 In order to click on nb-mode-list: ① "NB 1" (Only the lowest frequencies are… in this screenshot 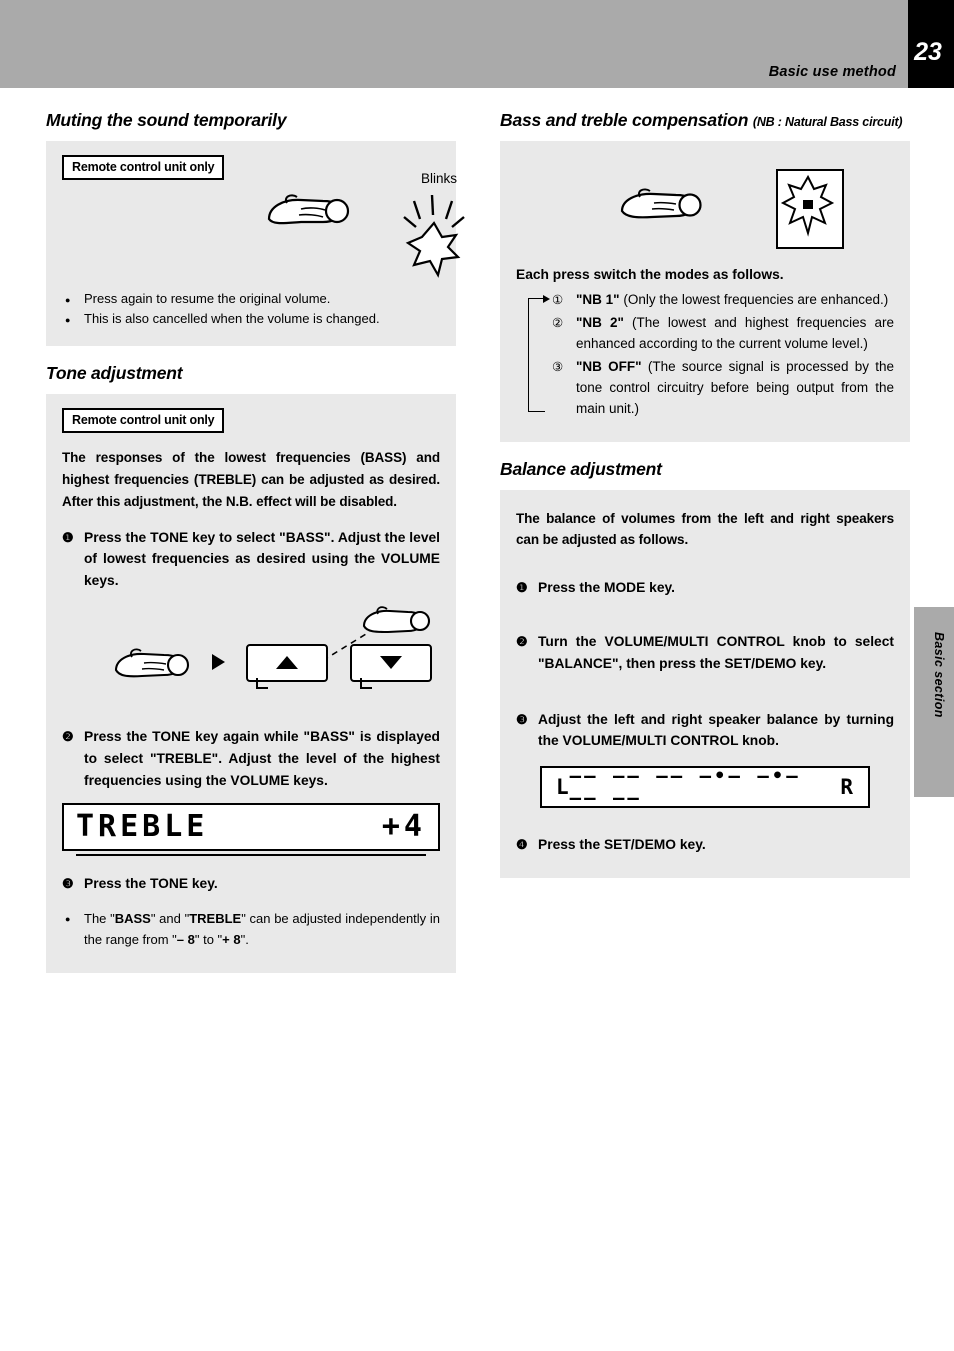, I will do `click(722, 355)`.